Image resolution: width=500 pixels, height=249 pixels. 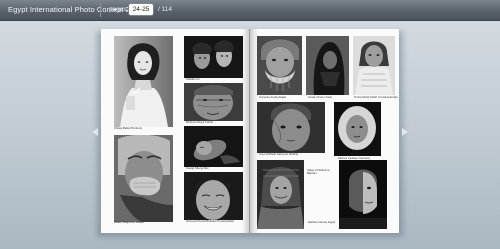 What do you see at coordinates (322, 222) in the screenshot?
I see `photo-caption: Haitham Henay Egypt` at bounding box center [322, 222].